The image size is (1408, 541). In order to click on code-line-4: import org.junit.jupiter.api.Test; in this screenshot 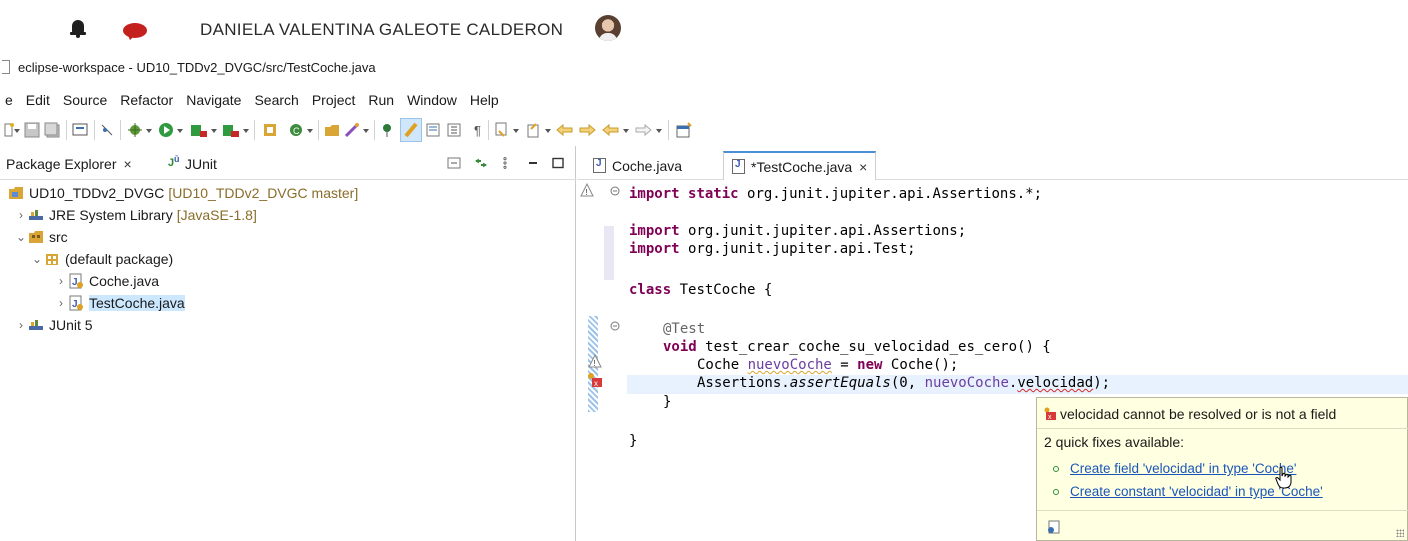, I will do `click(772, 249)`.